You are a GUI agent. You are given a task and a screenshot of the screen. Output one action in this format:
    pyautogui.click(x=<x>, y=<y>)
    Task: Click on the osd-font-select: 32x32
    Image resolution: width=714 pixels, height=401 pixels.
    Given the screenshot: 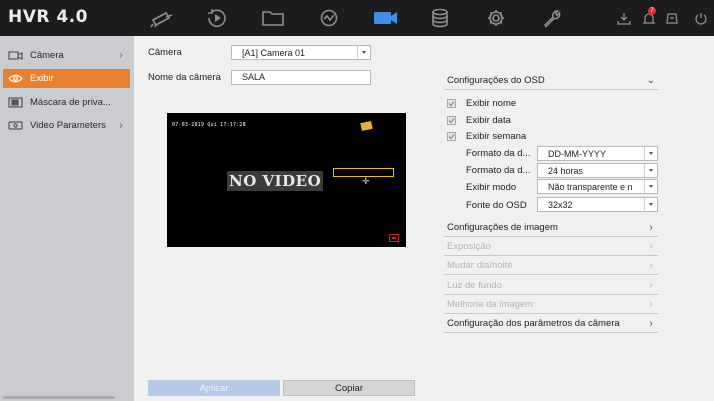 What is the action you would take?
    pyautogui.click(x=597, y=204)
    